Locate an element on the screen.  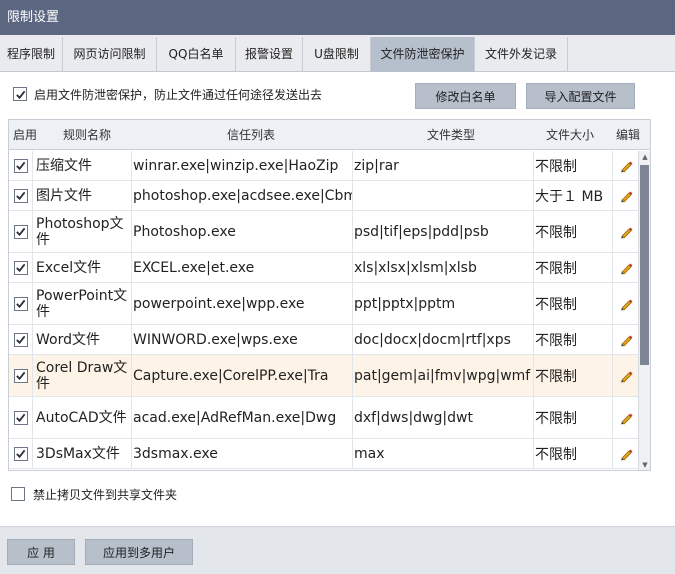
file-size: 大于１ MB is located at coordinates (573, 195).